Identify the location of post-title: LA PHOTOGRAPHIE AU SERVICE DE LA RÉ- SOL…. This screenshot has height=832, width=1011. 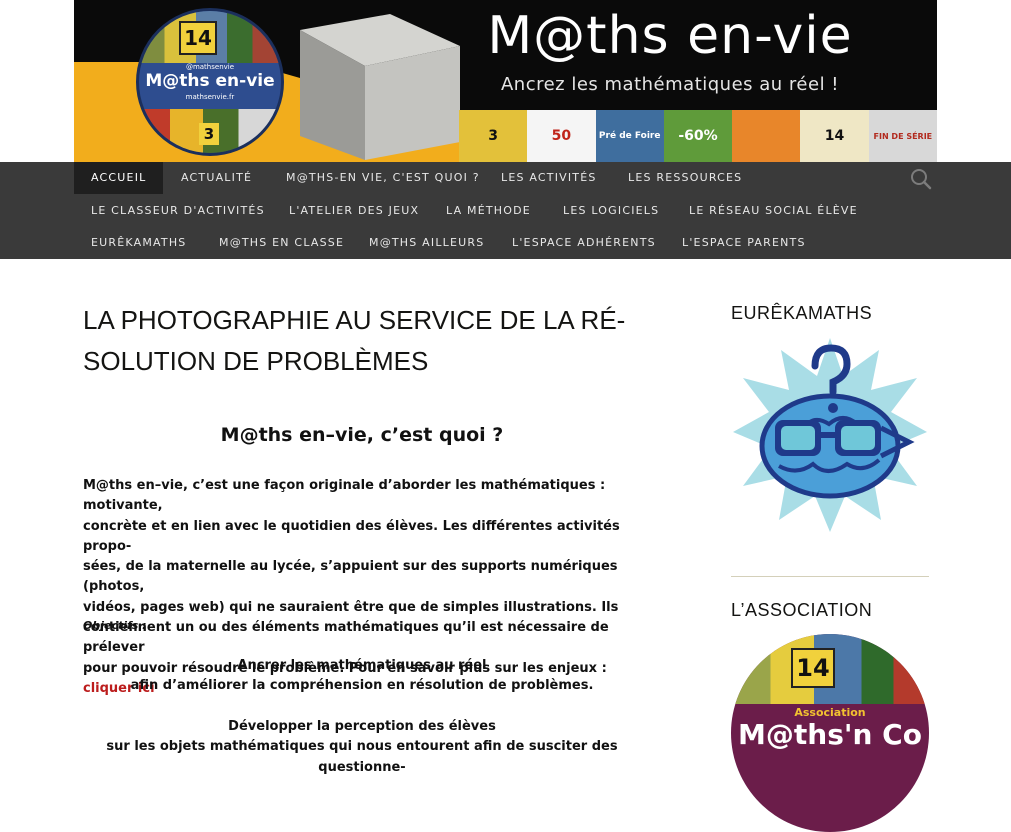
(363, 341).